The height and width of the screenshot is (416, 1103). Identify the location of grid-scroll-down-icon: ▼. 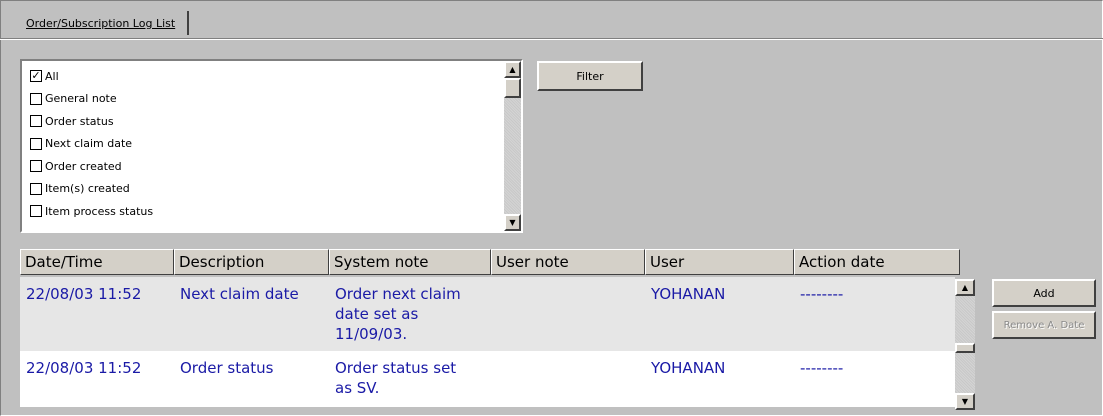
(965, 401).